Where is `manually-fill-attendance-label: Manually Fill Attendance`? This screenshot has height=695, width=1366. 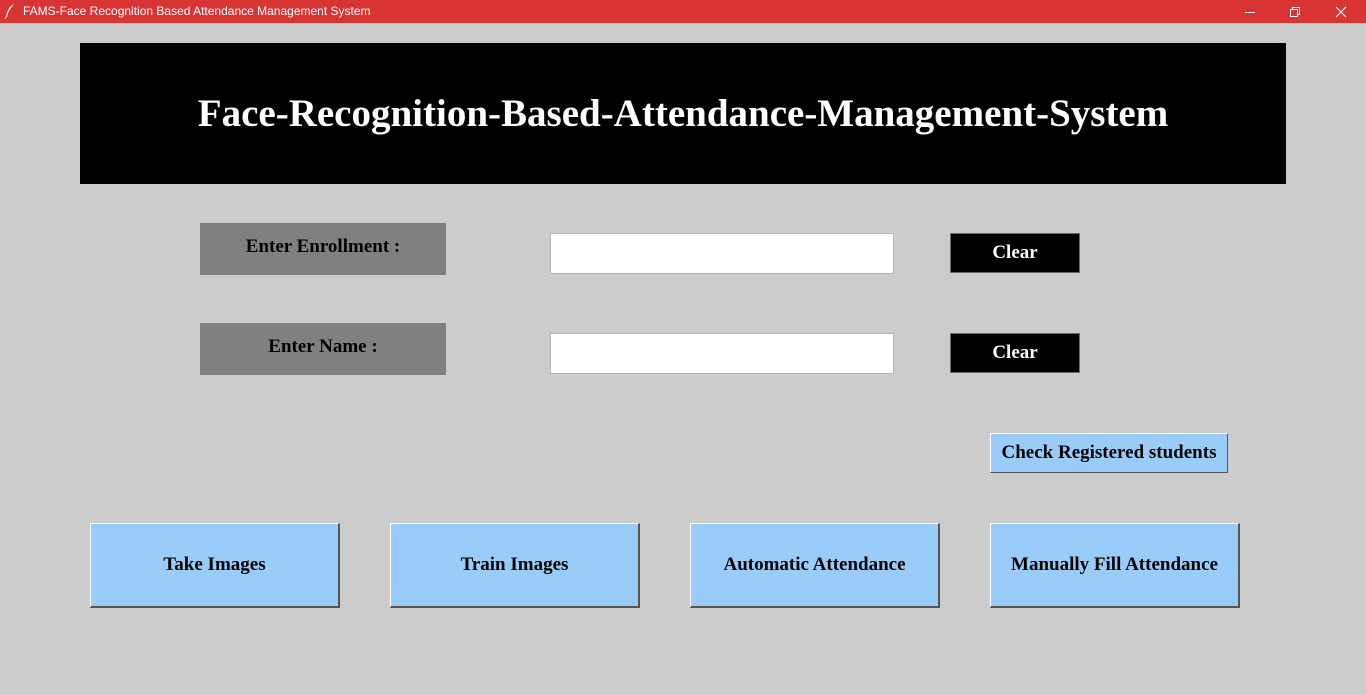
manually-fill-attendance-label: Manually Fill Attendance is located at coordinates (1114, 564).